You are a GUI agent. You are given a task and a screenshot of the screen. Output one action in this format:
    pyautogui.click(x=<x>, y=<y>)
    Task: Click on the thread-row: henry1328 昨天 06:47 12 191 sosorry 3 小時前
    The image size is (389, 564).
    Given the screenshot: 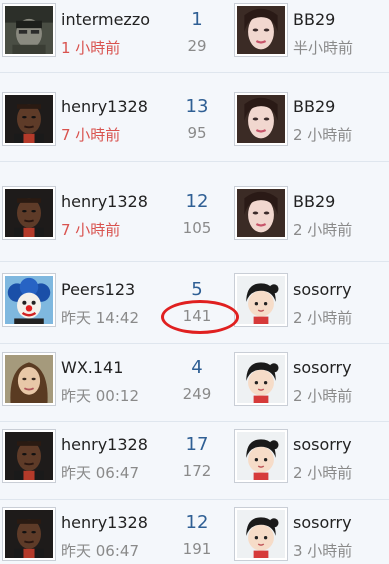 What is the action you would take?
    pyautogui.click(x=194, y=532)
    